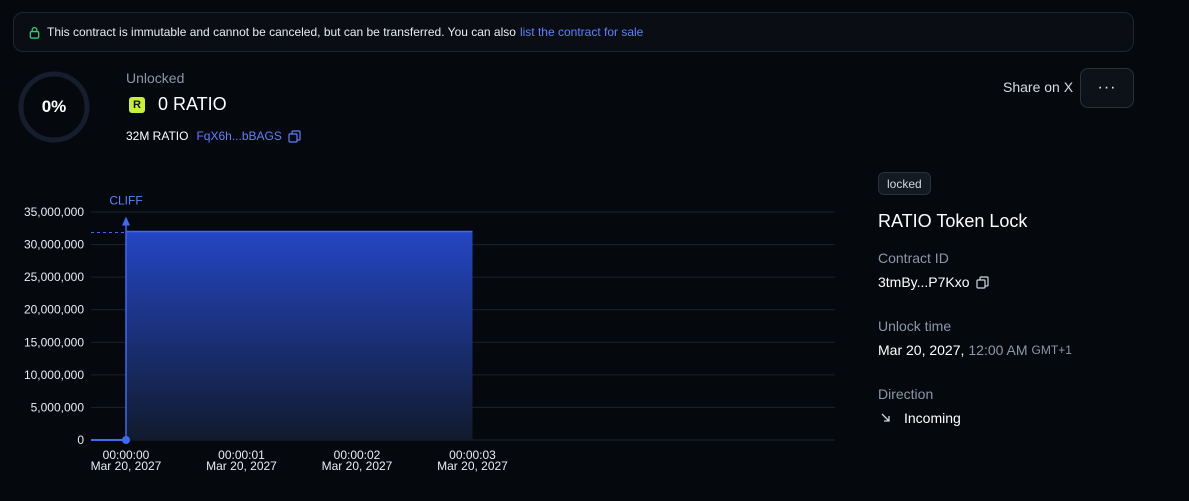 The width and height of the screenshot is (1189, 501). What do you see at coordinates (155, 78) in the screenshot?
I see `unlocked-label: Unlocked` at bounding box center [155, 78].